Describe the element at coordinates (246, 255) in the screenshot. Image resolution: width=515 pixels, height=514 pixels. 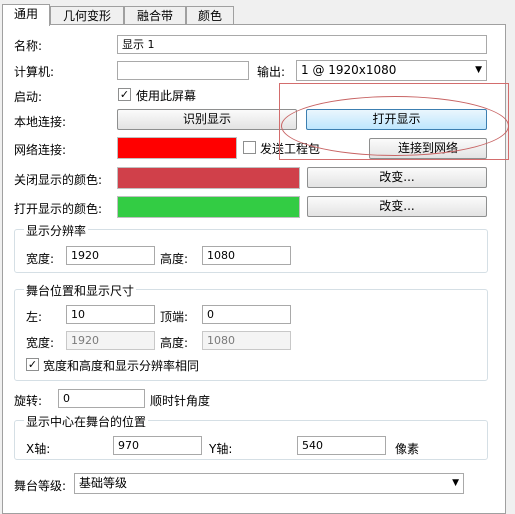
I see `resolution-height-input: 1080` at that location.